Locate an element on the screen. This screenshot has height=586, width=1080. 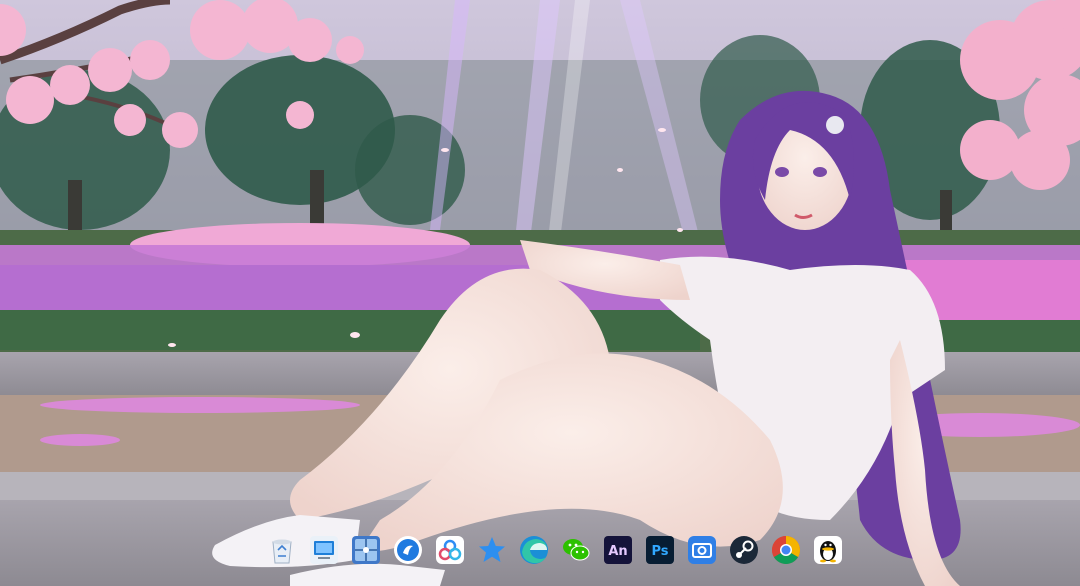
cloud-rings-icon is located at coordinates (450, 550).